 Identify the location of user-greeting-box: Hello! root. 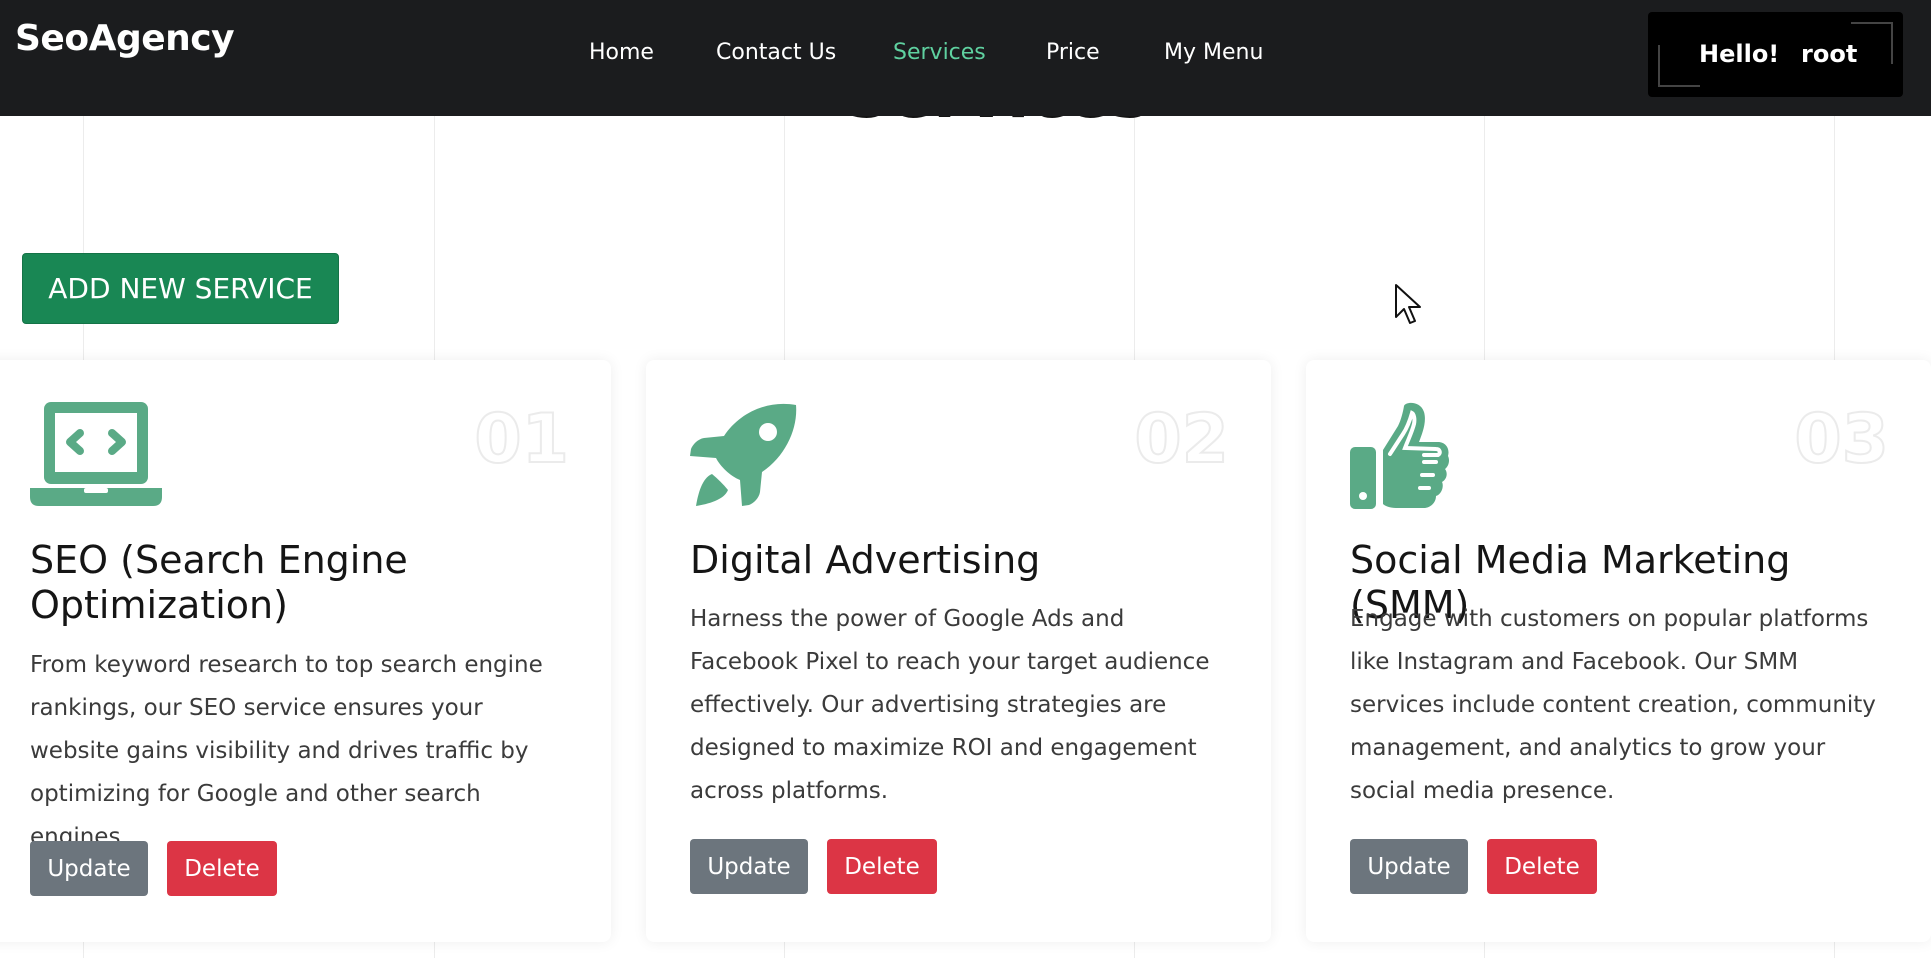
(1775, 54).